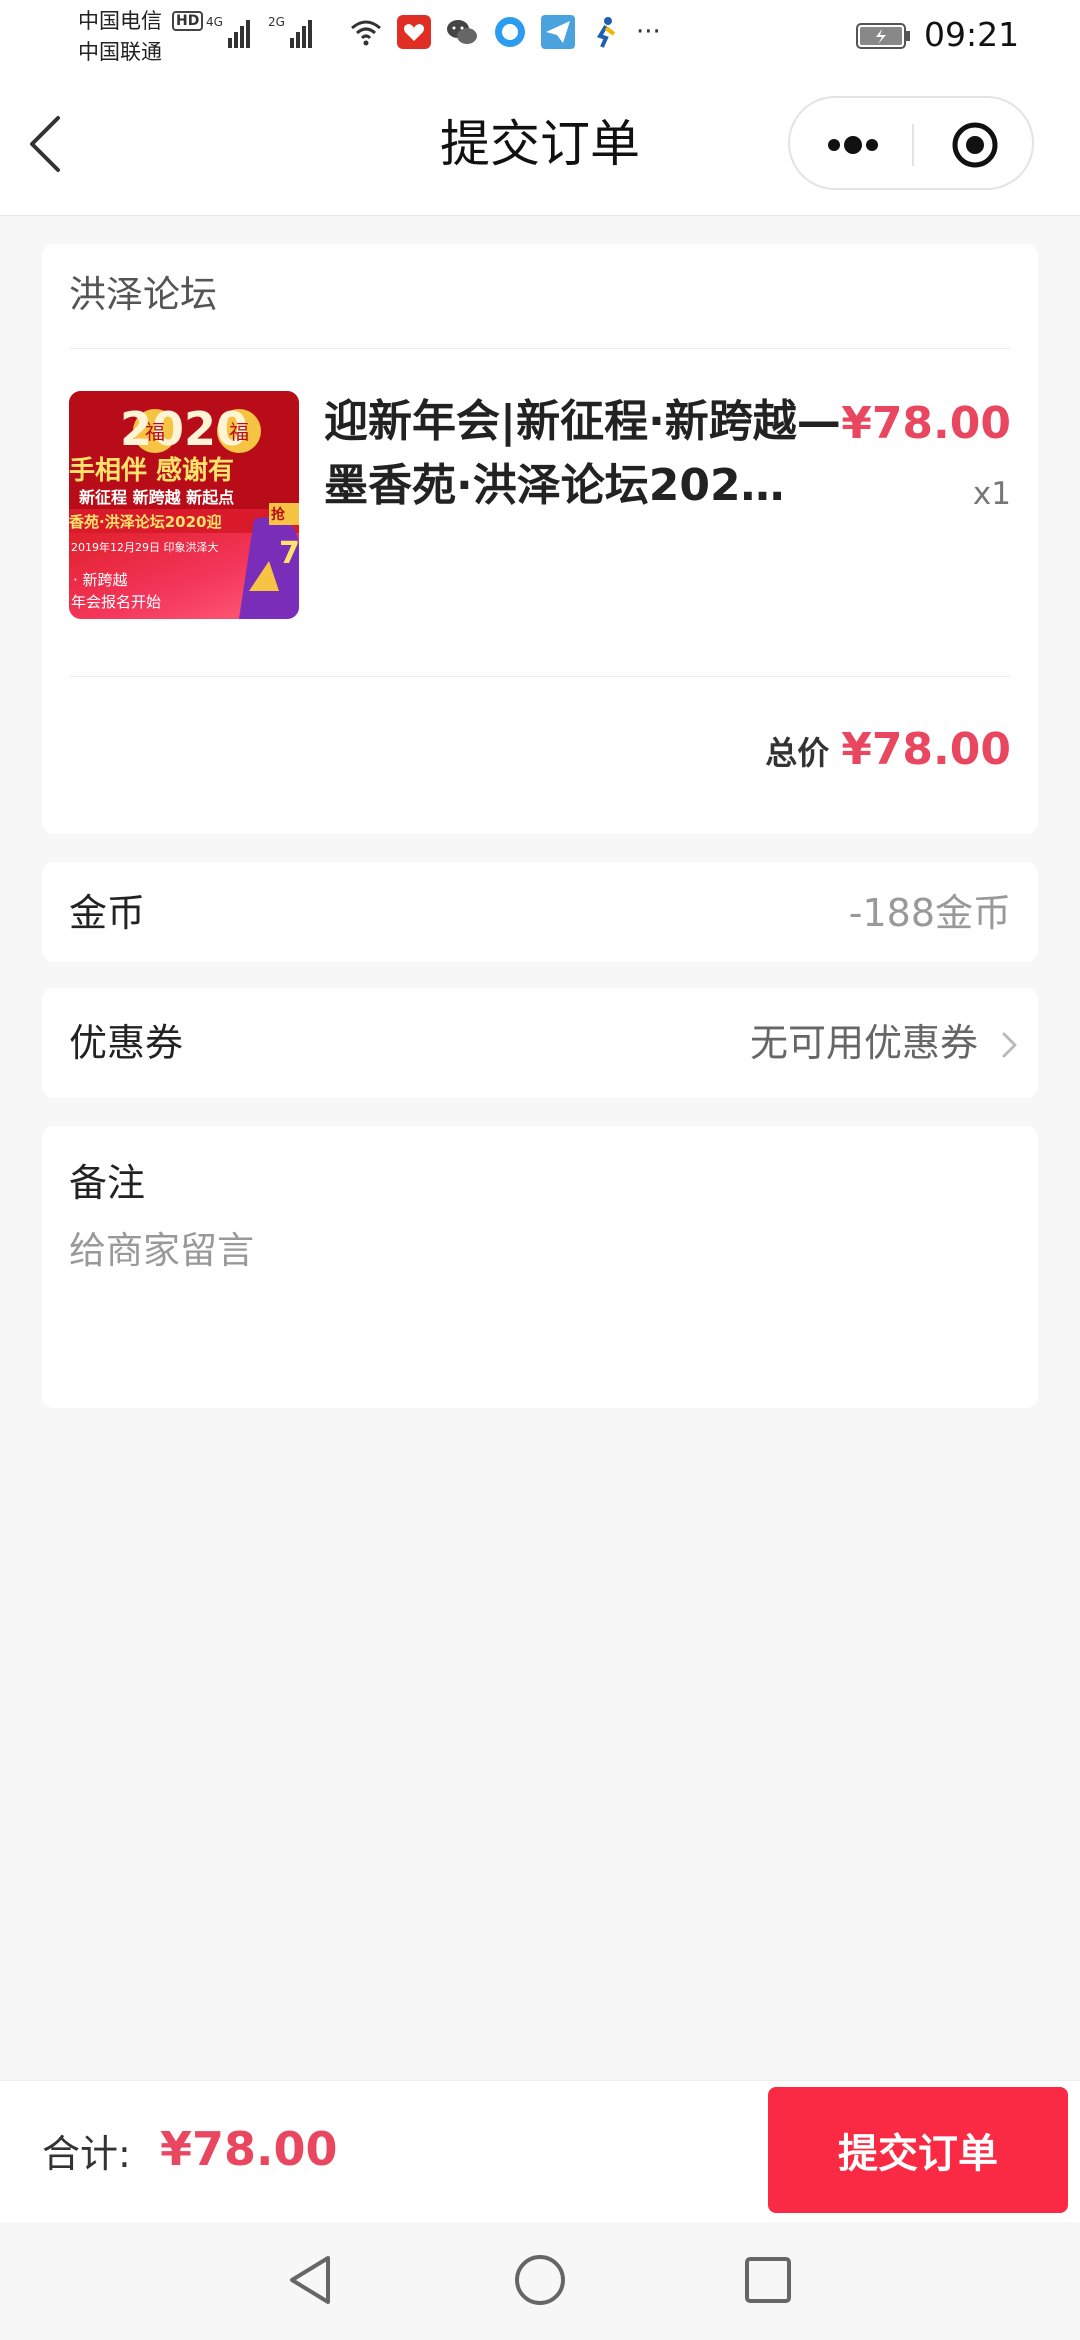 This screenshot has height=2340, width=1080. I want to click on paper-plane-app-icon, so click(558, 32).